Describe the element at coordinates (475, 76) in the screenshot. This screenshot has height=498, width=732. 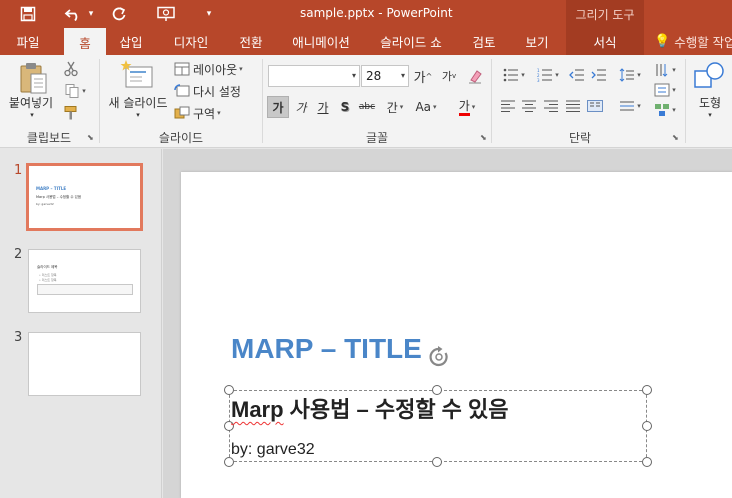
I see `clear-formatting-icon` at that location.